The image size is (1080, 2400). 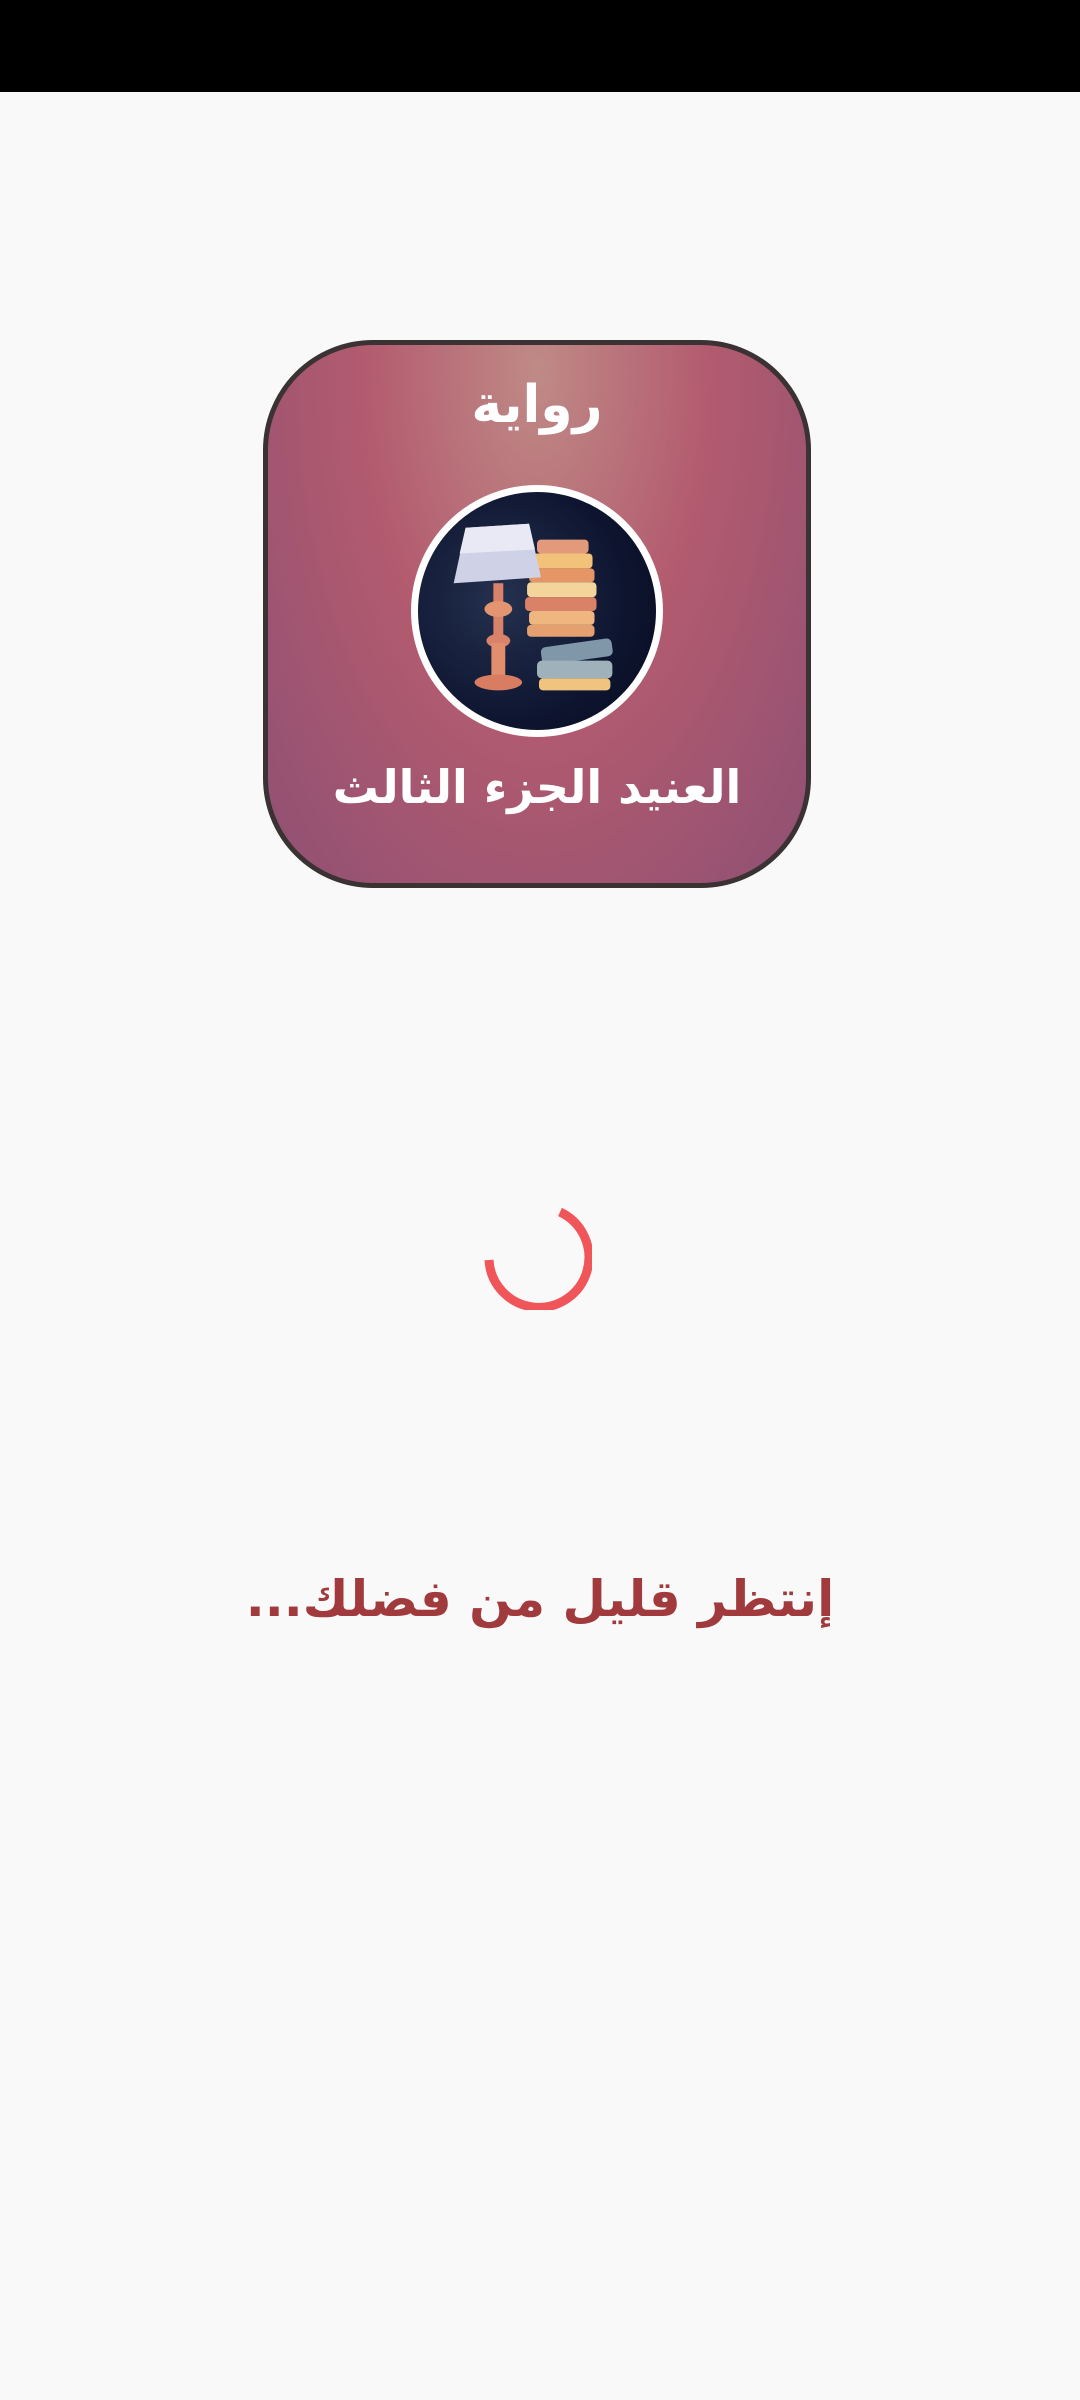 I want to click on app-icon: رواية العنيد الجزء الثالث, so click(x=537, y=614).